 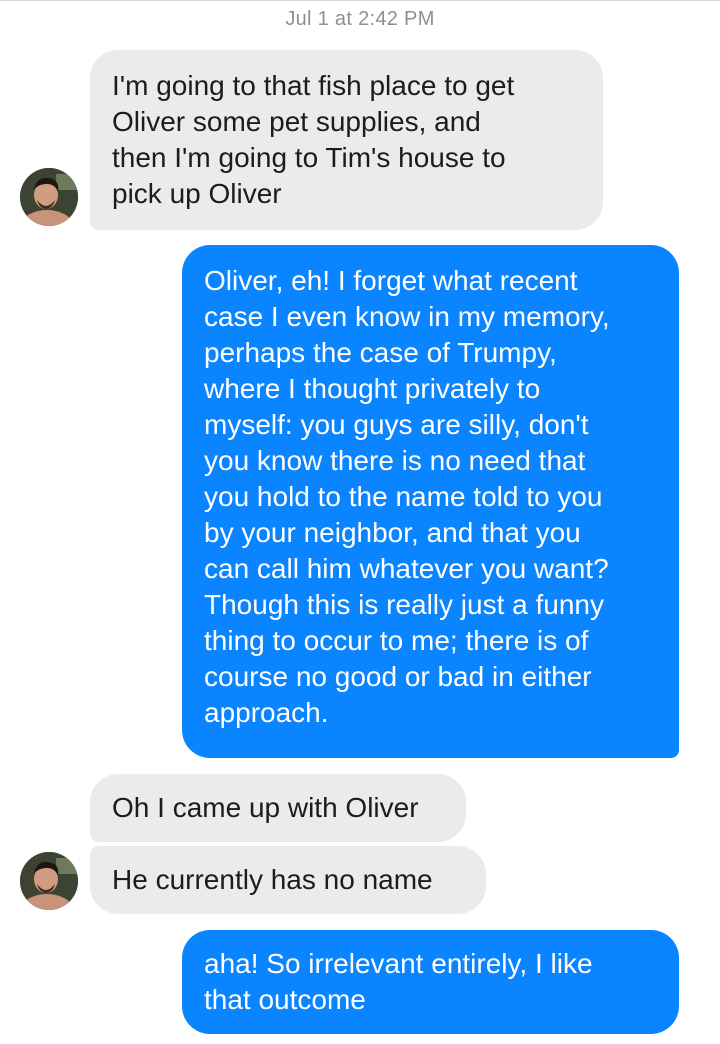 What do you see at coordinates (278, 808) in the screenshot?
I see `incoming-message-bubble: Oh I came up with Oliver` at bounding box center [278, 808].